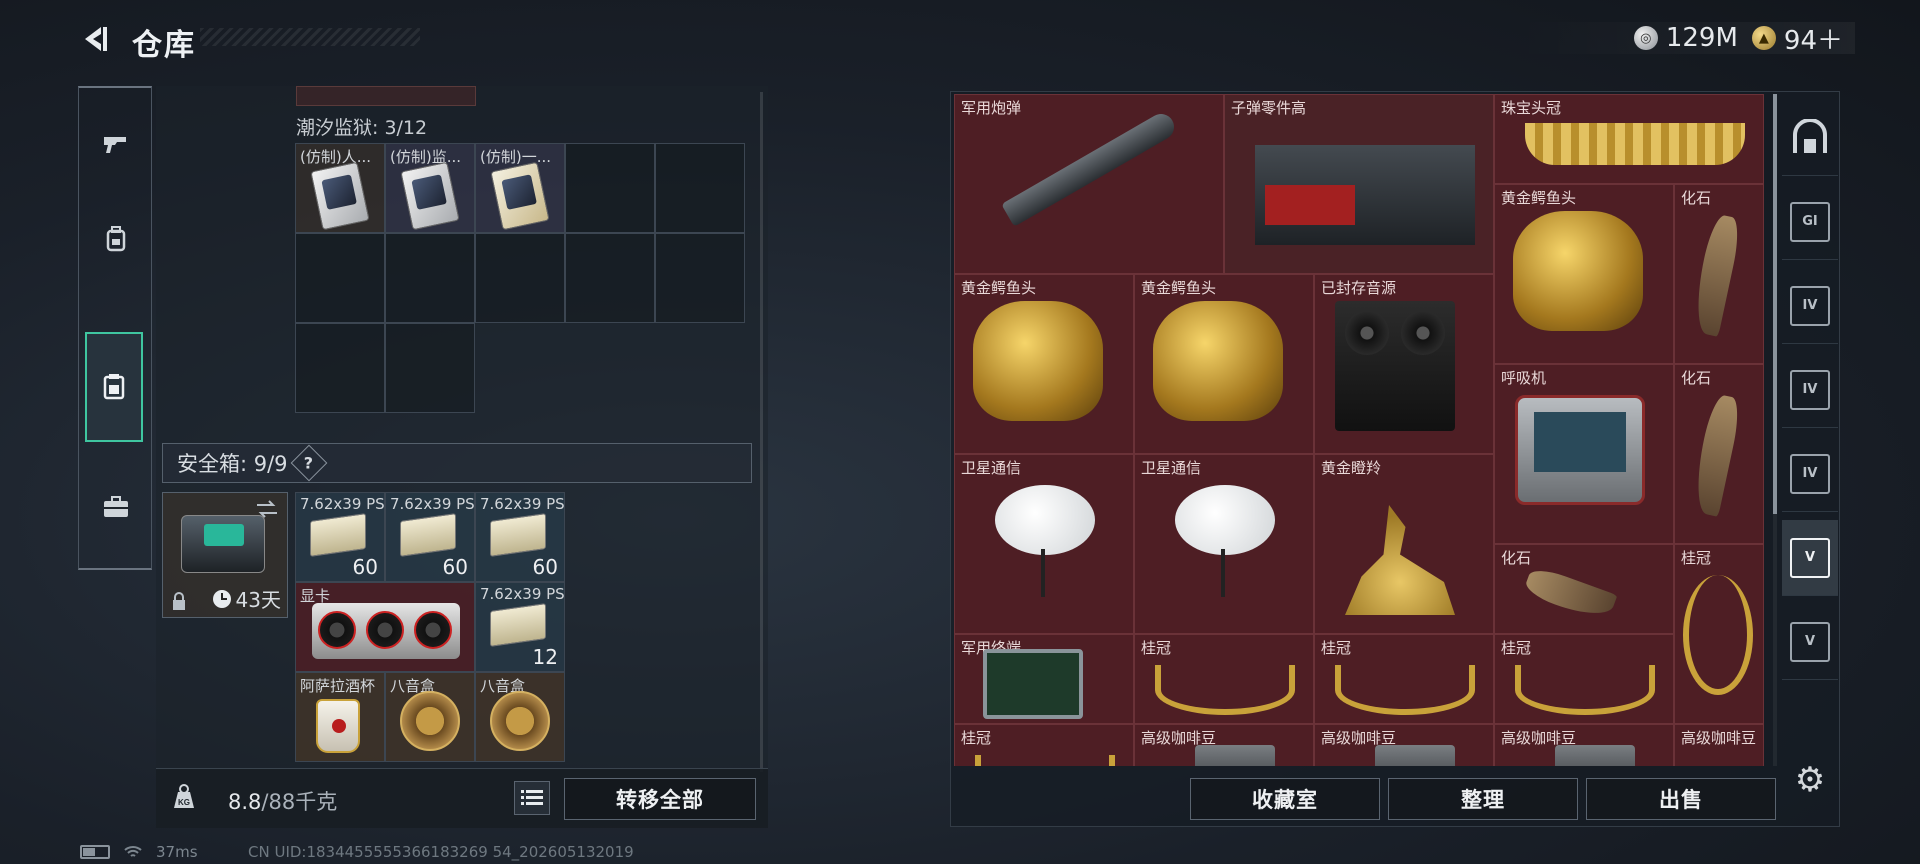 The width and height of the screenshot is (1920, 864). What do you see at coordinates (1810, 222) in the screenshot?
I see `stash-tab-gi: GI` at bounding box center [1810, 222].